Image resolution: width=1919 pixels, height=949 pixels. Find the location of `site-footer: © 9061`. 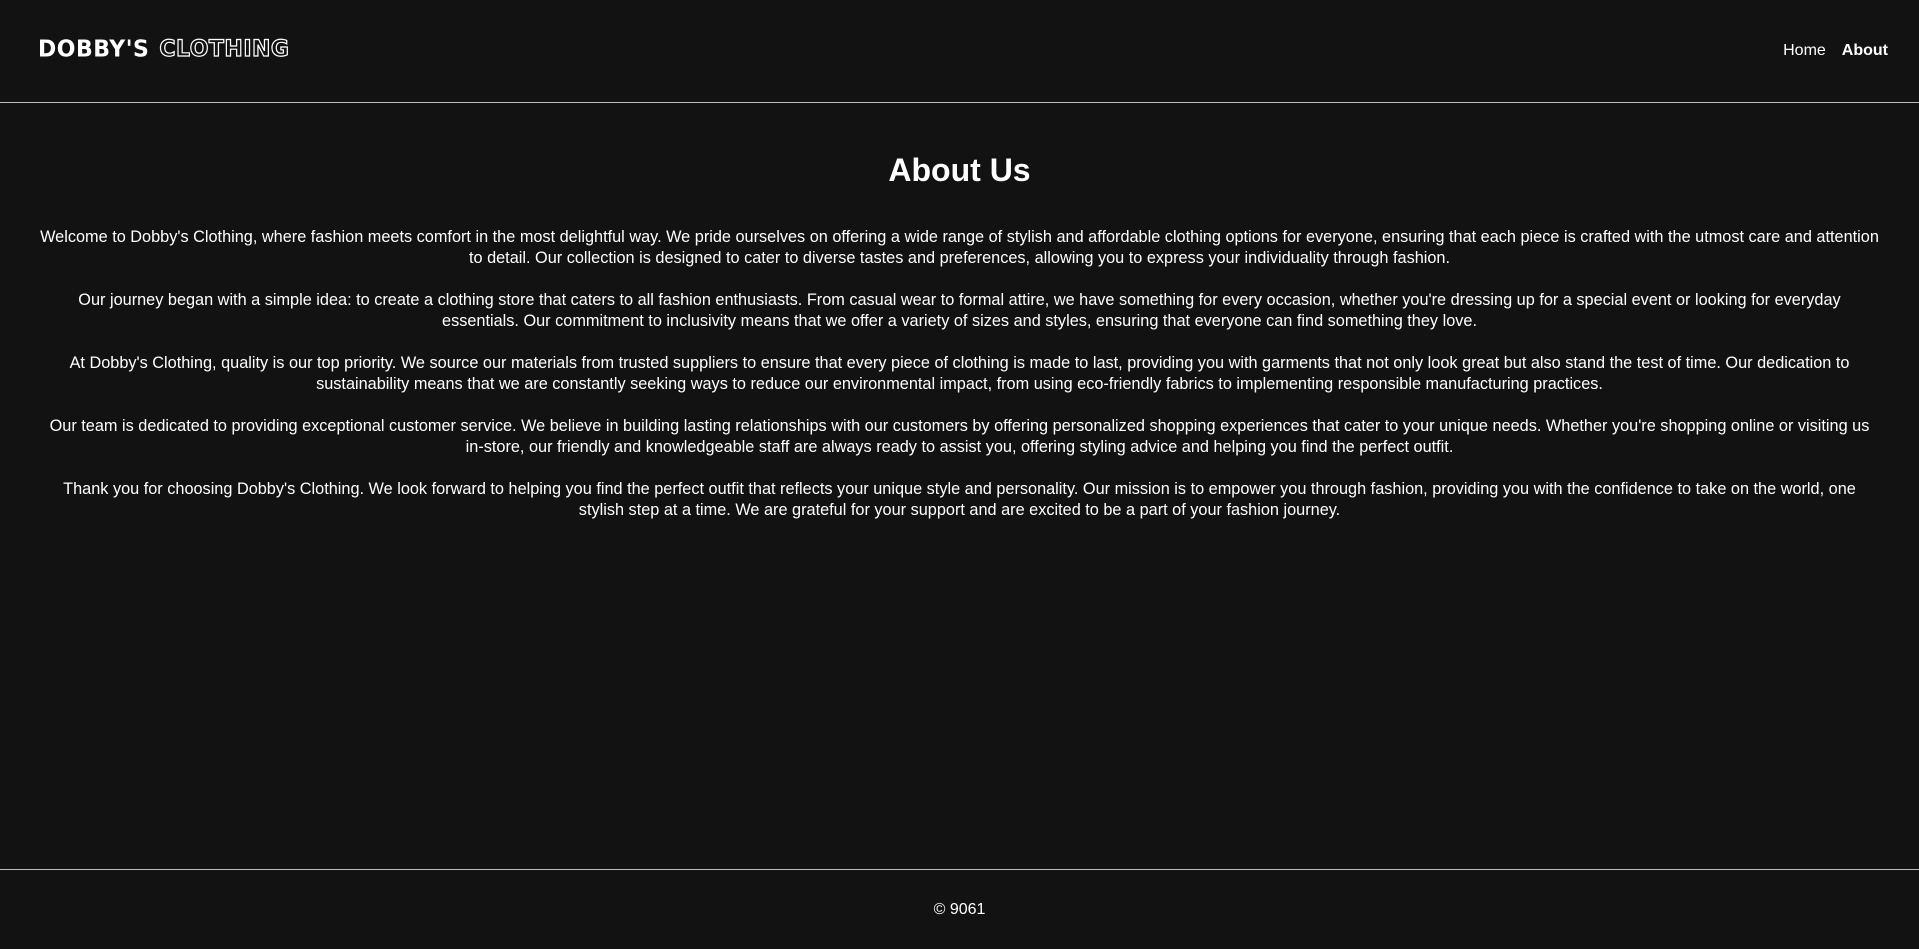

site-footer: © 9061 is located at coordinates (959, 909).